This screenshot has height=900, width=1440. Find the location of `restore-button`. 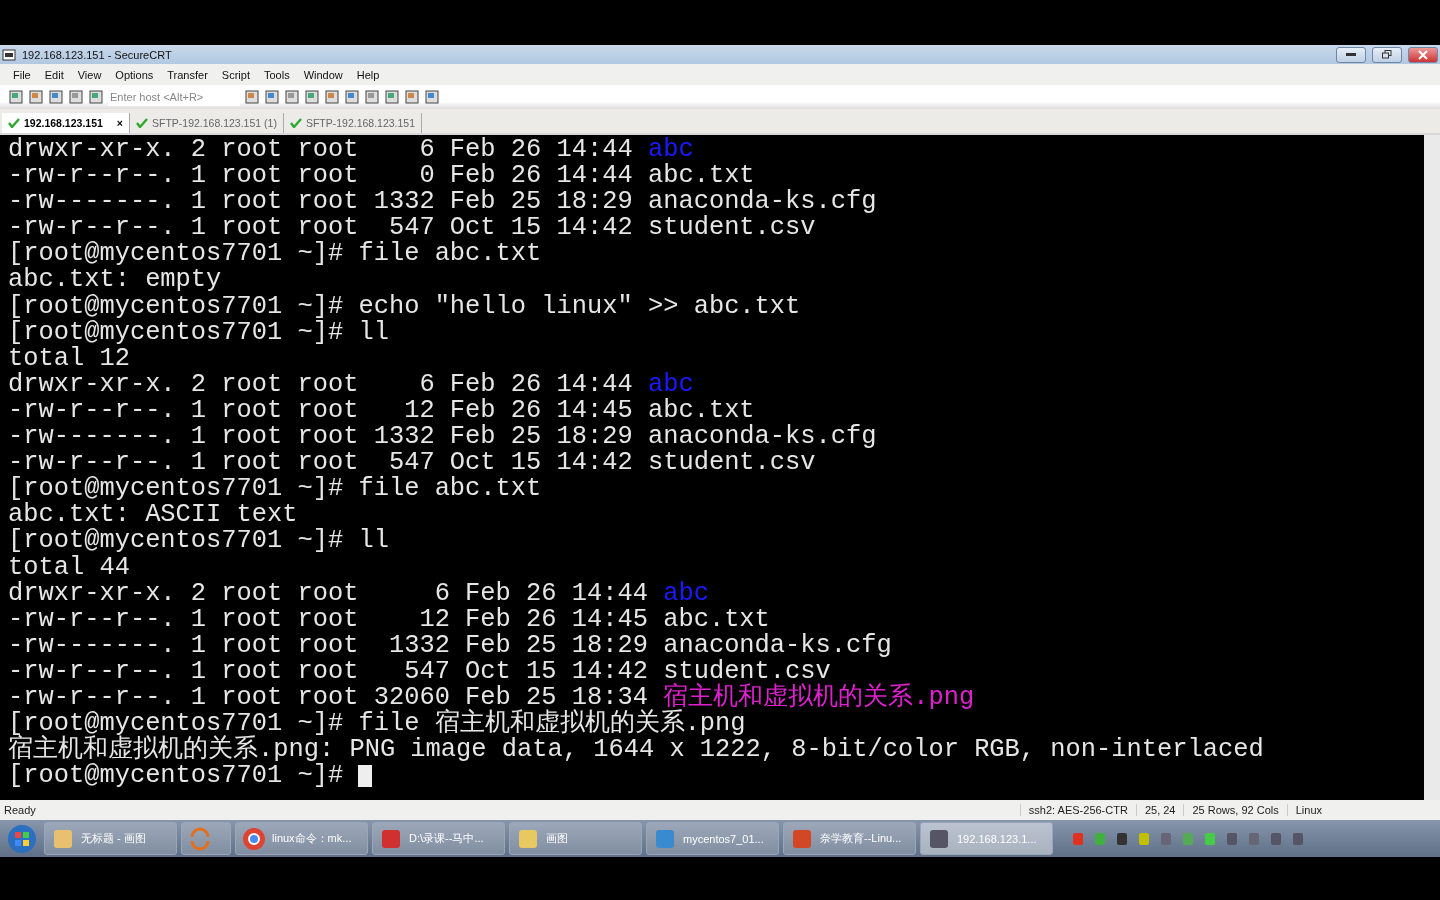

restore-button is located at coordinates (1387, 54).